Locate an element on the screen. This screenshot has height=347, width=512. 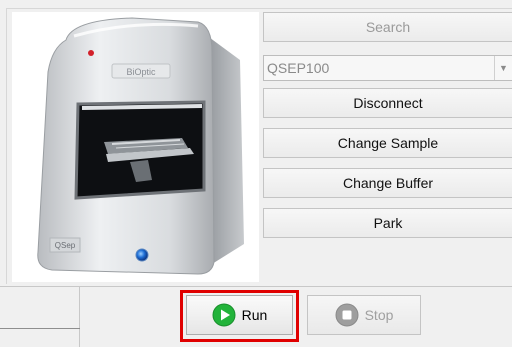
change-sample-button-label: Change Sample is located at coordinates (388, 143).